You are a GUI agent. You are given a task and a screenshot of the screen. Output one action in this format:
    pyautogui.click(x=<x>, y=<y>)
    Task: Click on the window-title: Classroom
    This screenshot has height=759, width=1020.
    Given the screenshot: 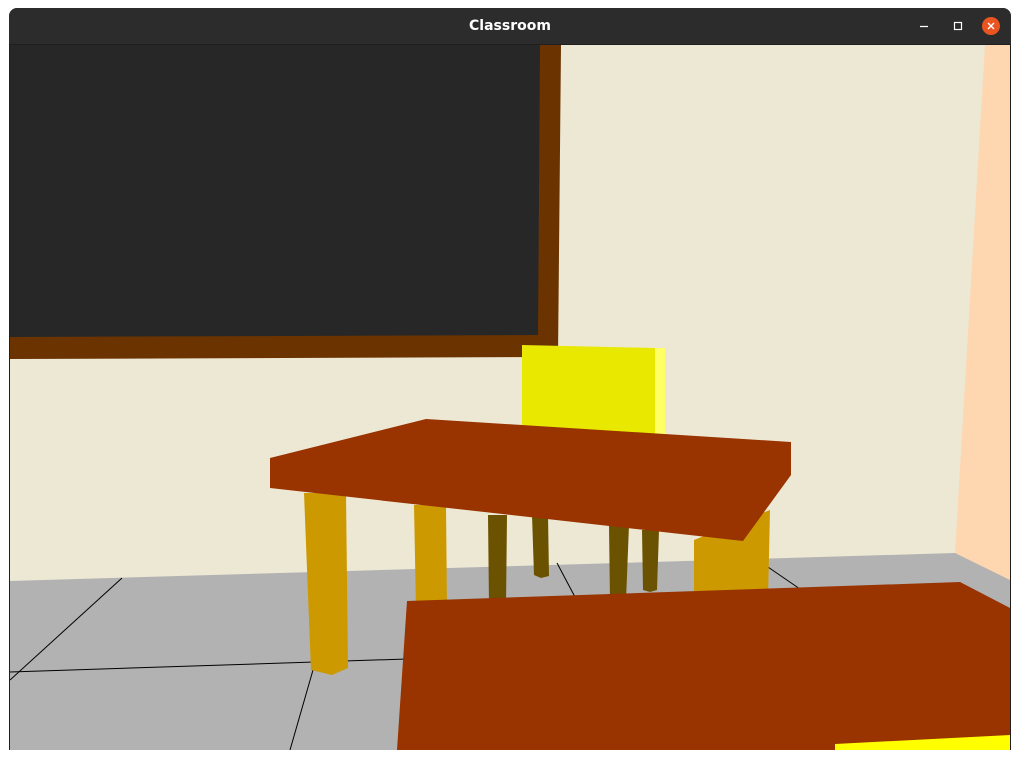 What is the action you would take?
    pyautogui.click(x=510, y=26)
    